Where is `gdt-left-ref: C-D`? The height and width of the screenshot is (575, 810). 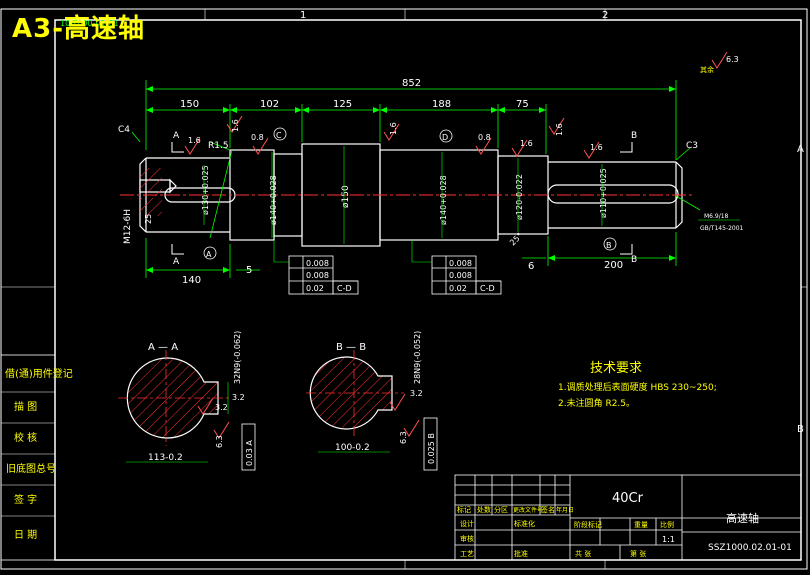 gdt-left-ref: C-D is located at coordinates (344, 288).